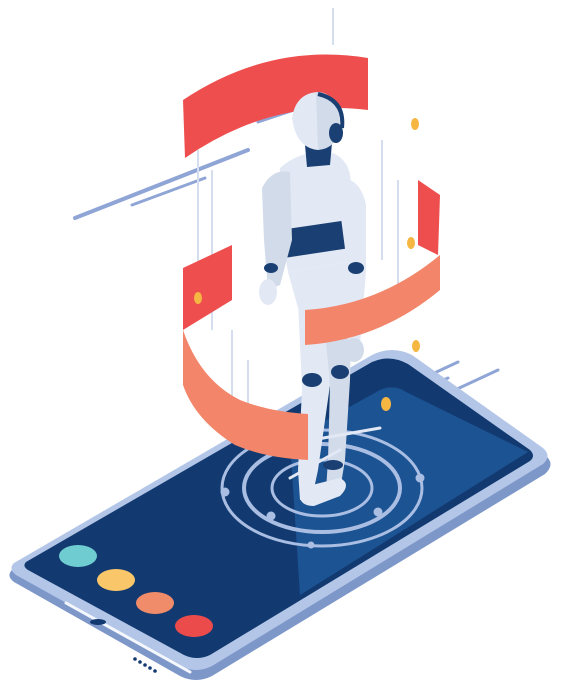 Image resolution: width=562 pixels, height=683 pixels. I want to click on ring-lower-front, so click(245, 395).